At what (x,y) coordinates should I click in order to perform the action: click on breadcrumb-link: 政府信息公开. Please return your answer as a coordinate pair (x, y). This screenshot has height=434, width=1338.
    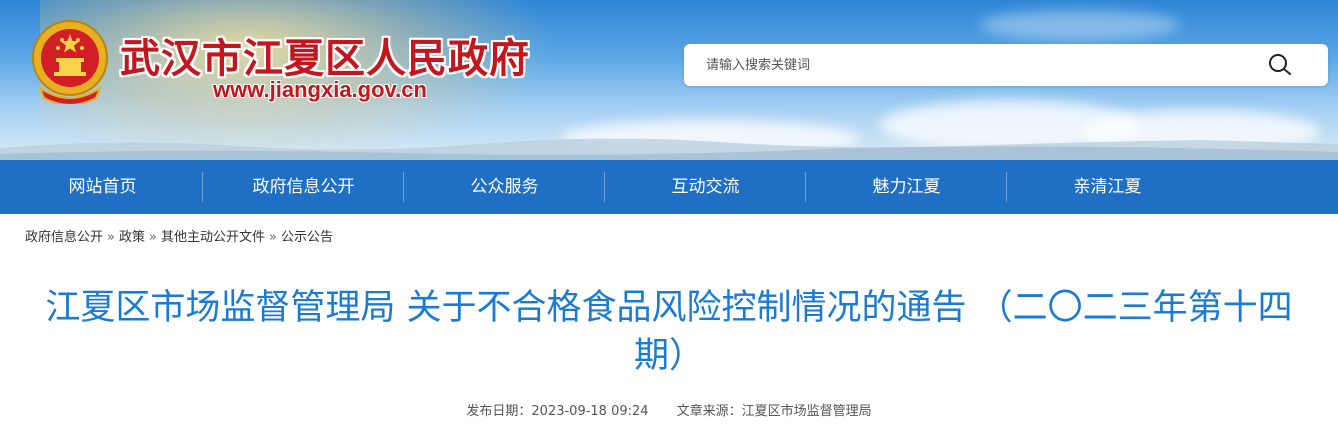
    Looking at the image, I should click on (64, 237).